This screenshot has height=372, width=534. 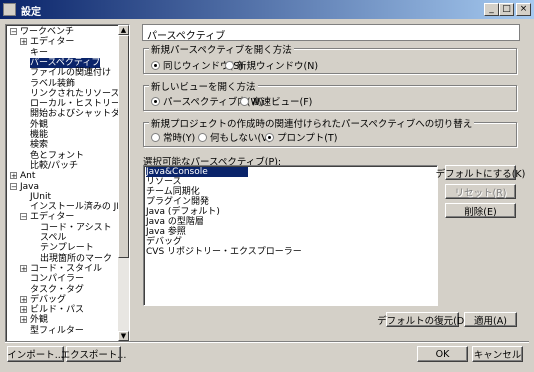 I want to click on list-item: Java の型階層, so click(x=175, y=222).